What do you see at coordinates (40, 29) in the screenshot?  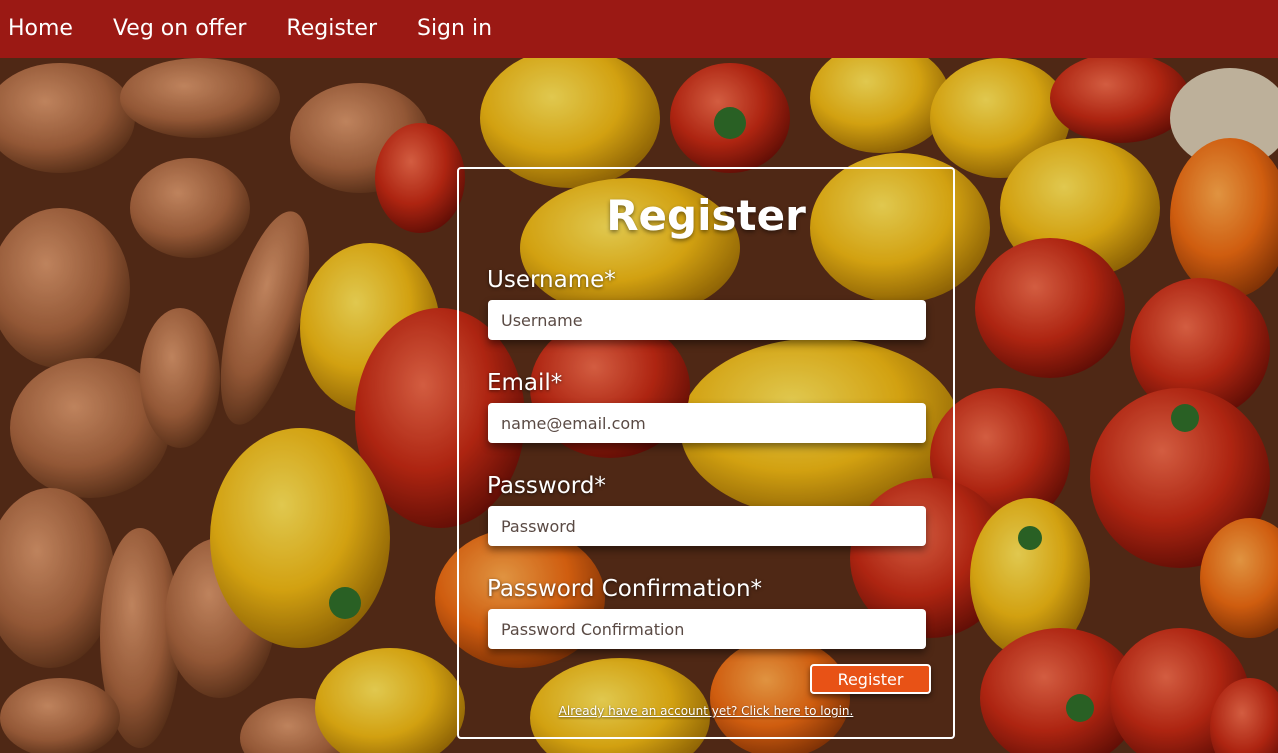 I see `nav-home-link: Home` at bounding box center [40, 29].